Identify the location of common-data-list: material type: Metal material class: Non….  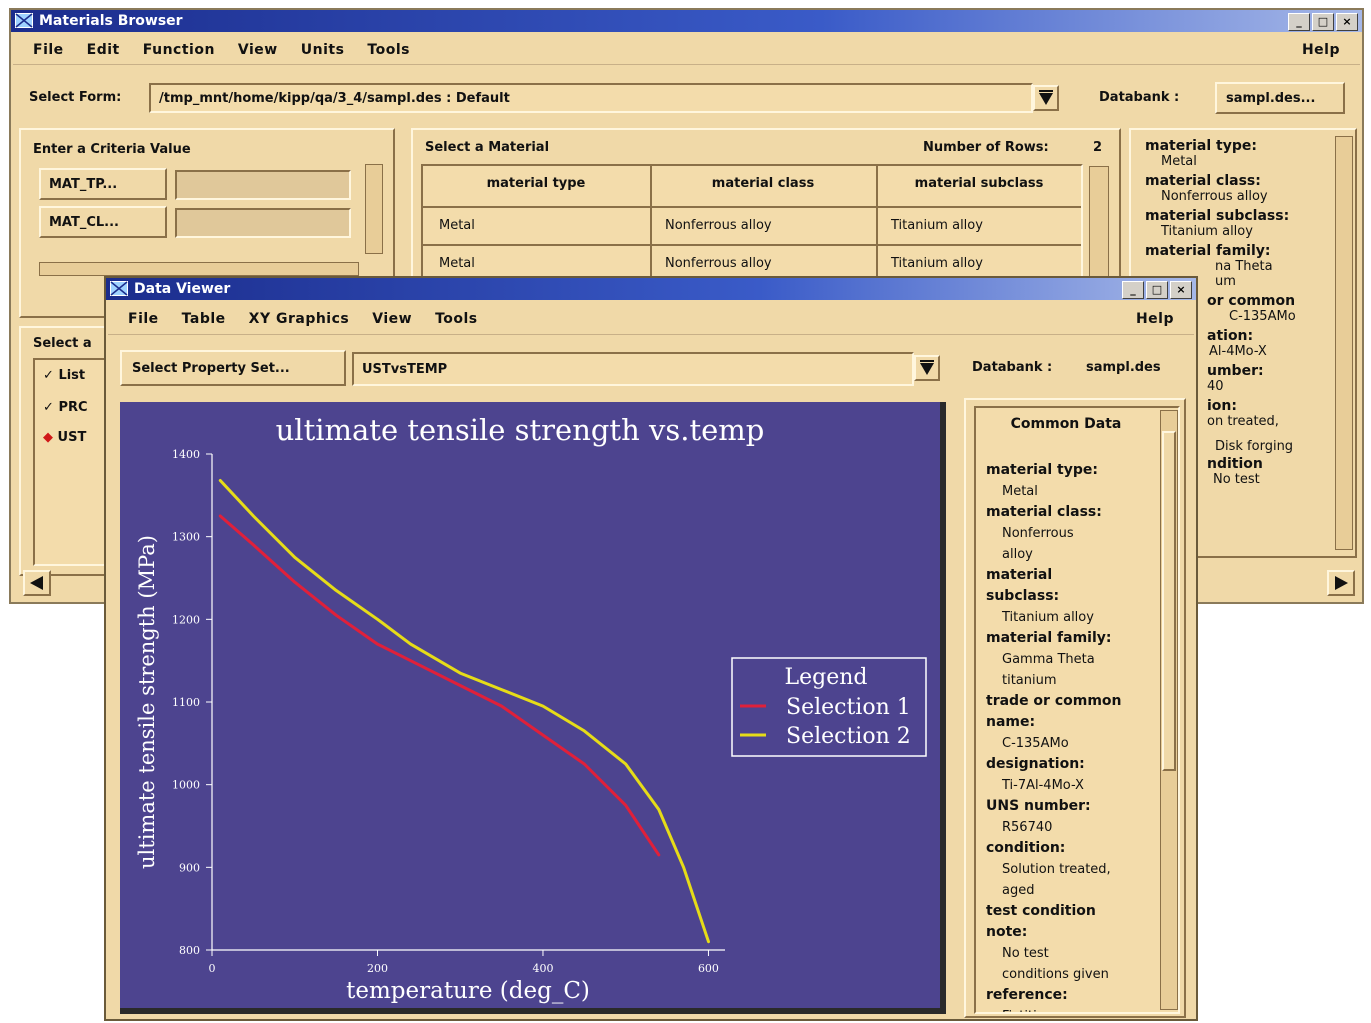
(1074, 736).